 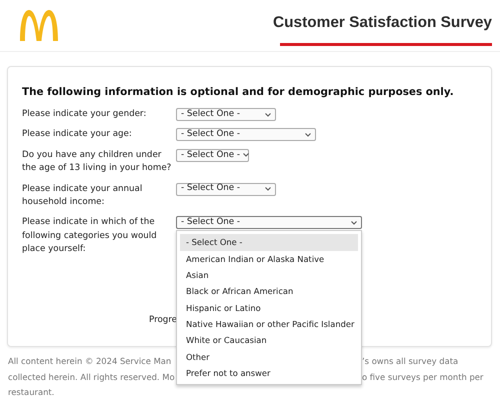 What do you see at coordinates (269, 340) in the screenshot?
I see `dropdown-option: White or Caucasian` at bounding box center [269, 340].